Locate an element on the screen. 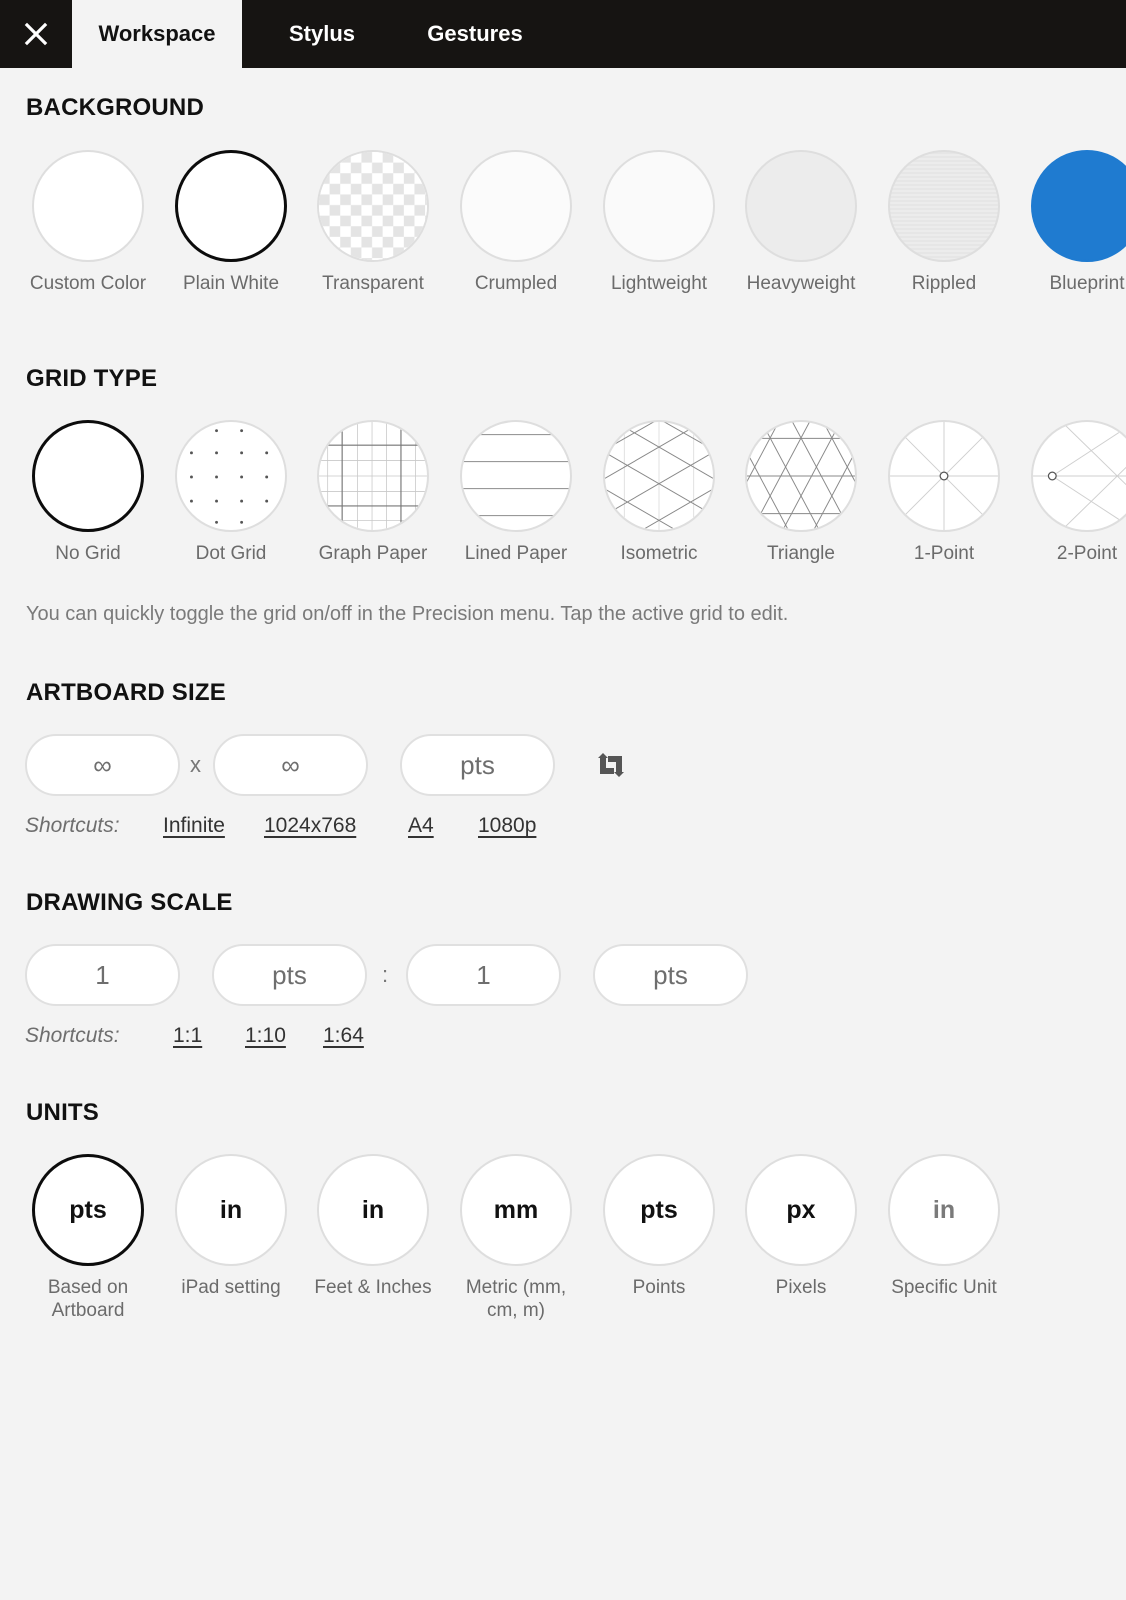 Image resolution: width=1126 pixels, height=1600 pixels. scale-shortcut-1-10: 1:10 is located at coordinates (265, 1036).